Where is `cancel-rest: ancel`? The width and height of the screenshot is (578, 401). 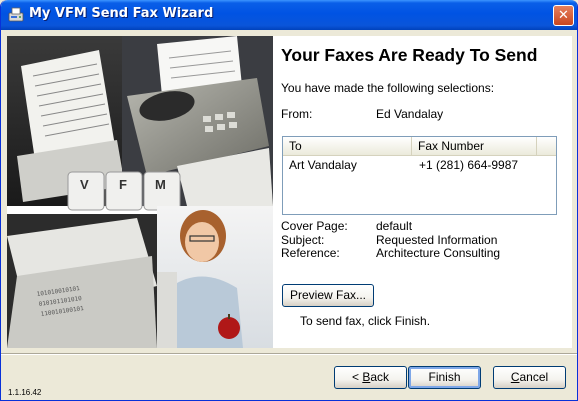 cancel-rest: ancel is located at coordinates (534, 377).